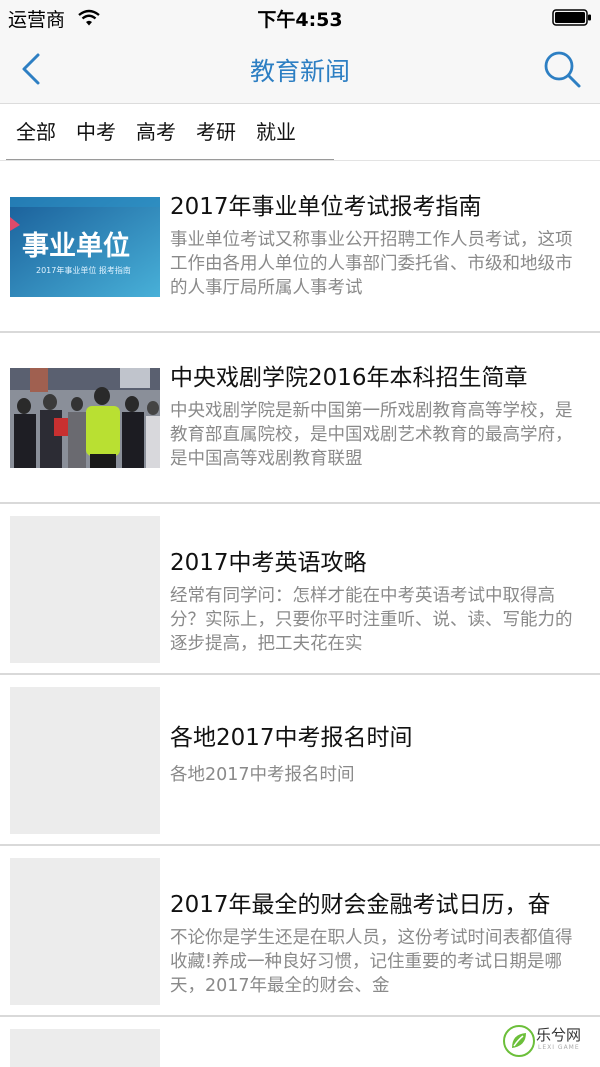 Image resolution: width=600 pixels, height=1067 pixels. I want to click on news-title: 2017年事业单位考试报考指南, so click(326, 207).